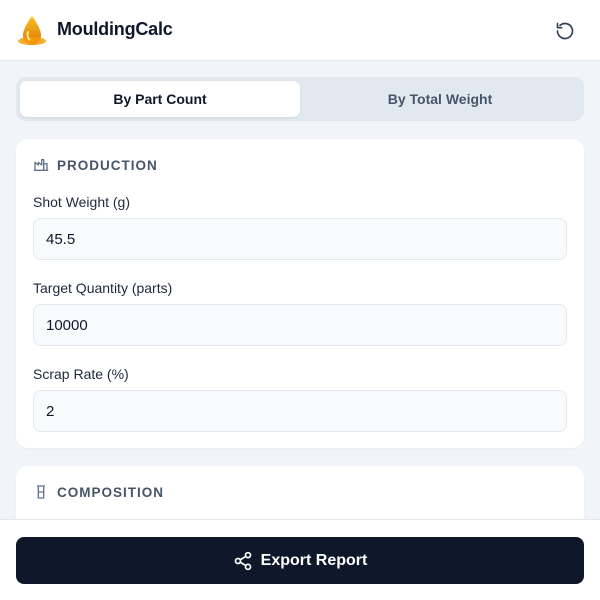  I want to click on reset-button, so click(565, 31).